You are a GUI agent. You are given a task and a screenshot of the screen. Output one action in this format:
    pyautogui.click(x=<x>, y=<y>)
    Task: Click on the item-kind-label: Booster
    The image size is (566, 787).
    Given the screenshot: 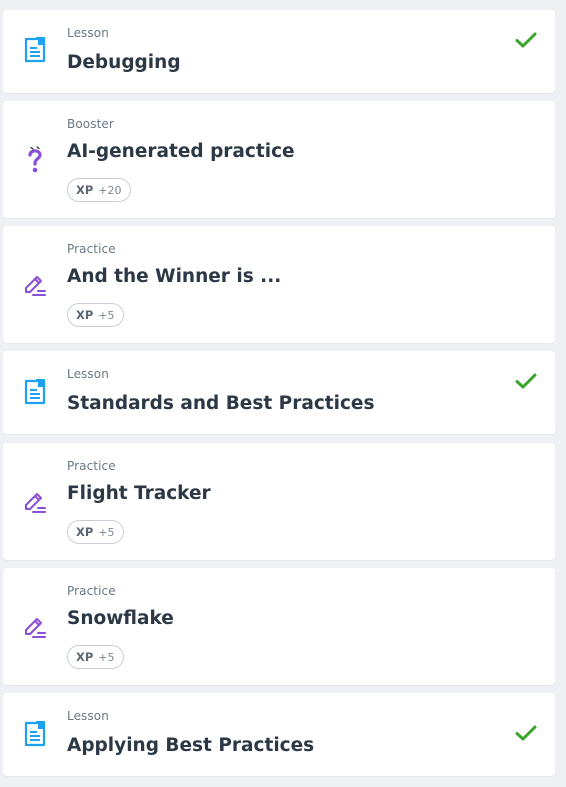 What is the action you would take?
    pyautogui.click(x=90, y=124)
    